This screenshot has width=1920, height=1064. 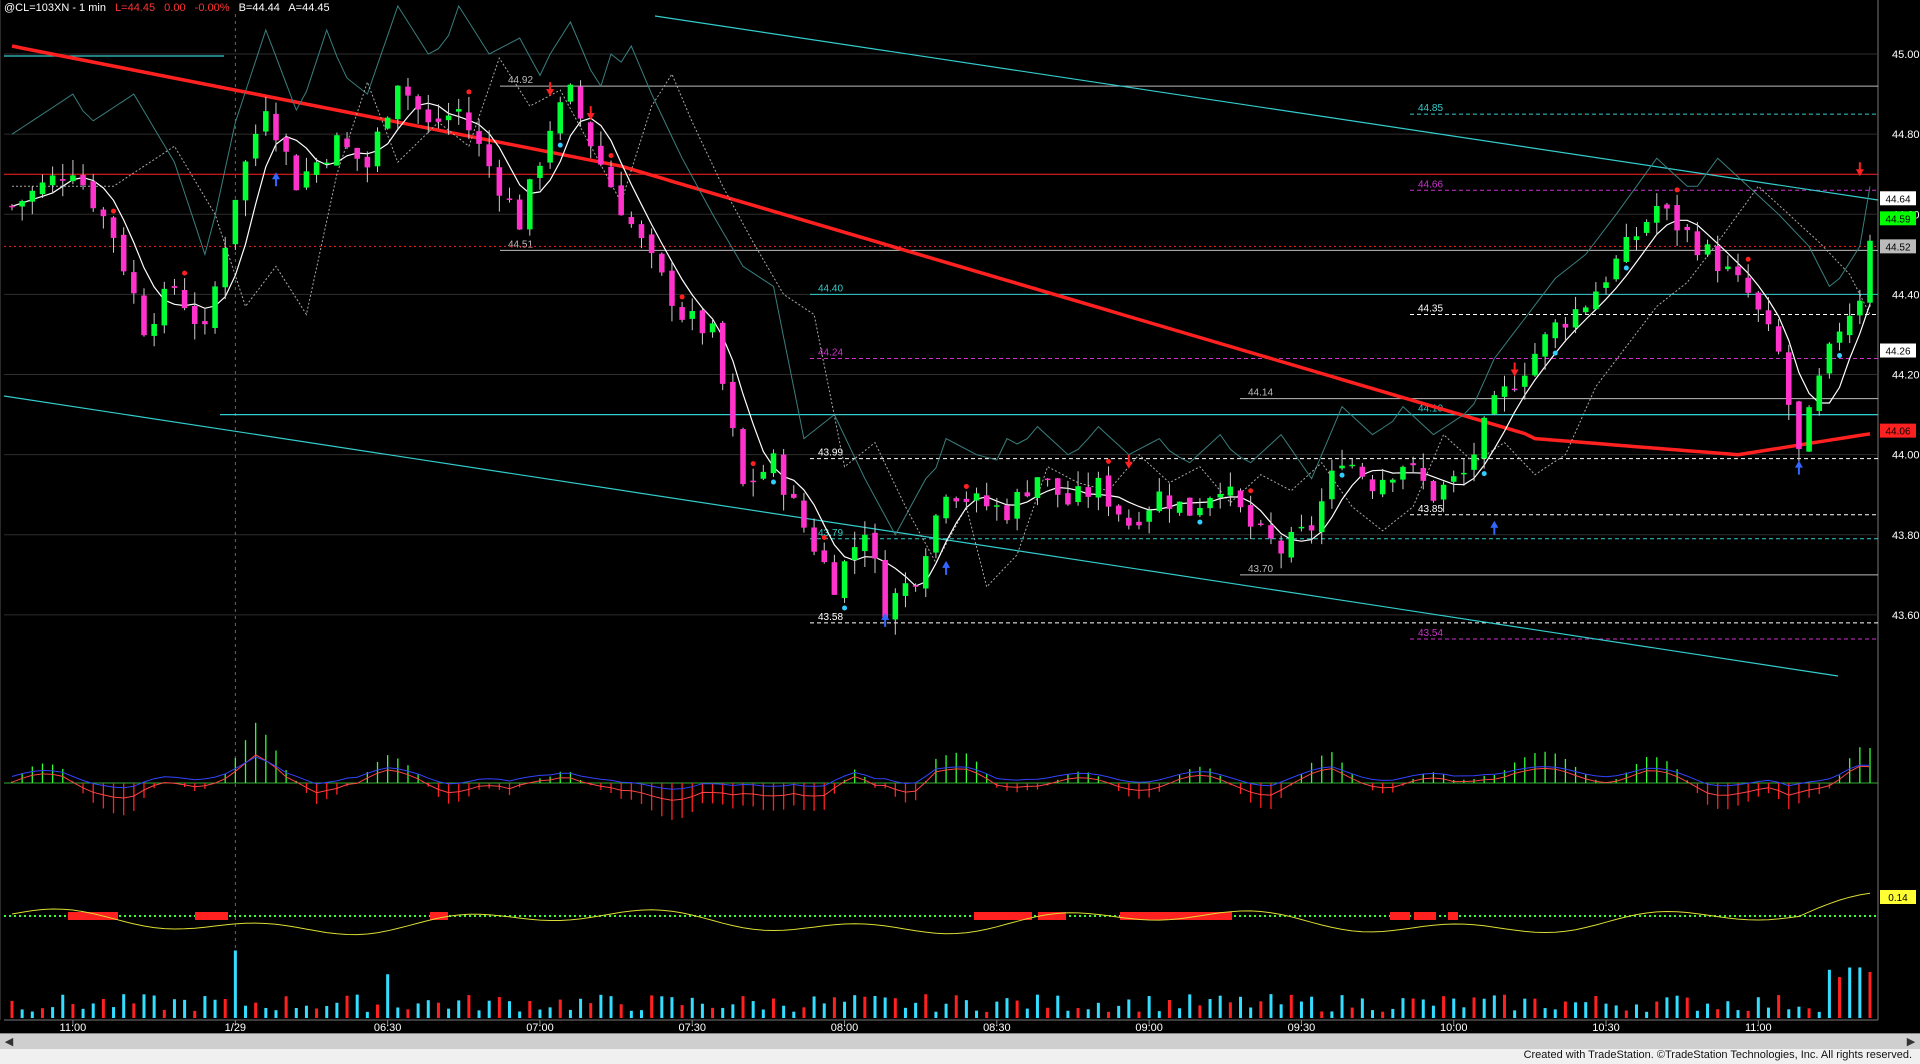 What do you see at coordinates (997, 1027) in the screenshot?
I see `x-tick-label: 08:30` at bounding box center [997, 1027].